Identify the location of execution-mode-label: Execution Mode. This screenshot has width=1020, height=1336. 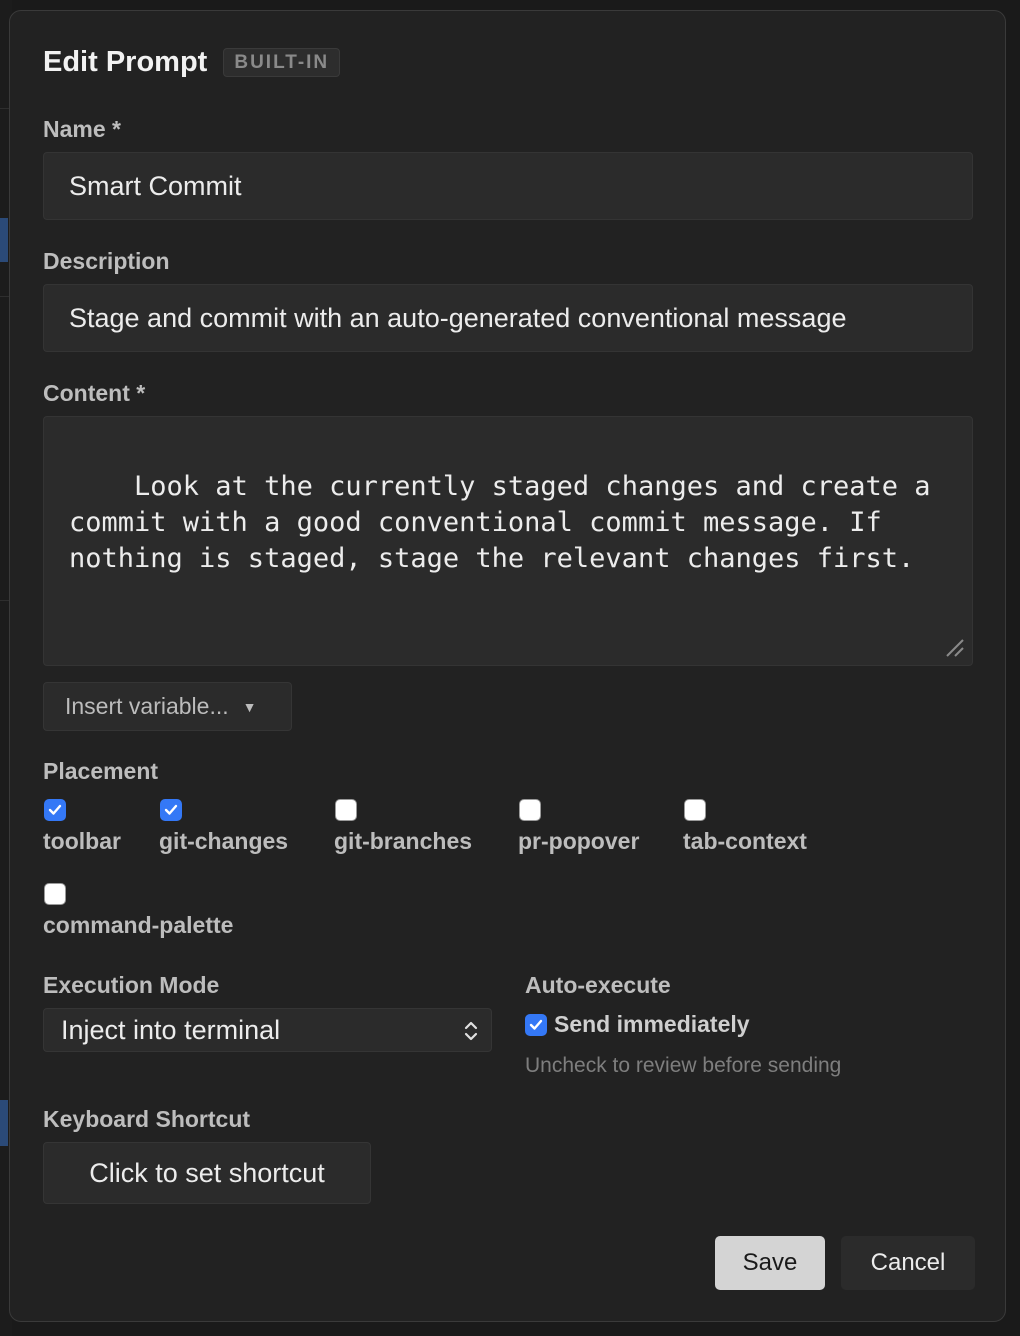
(131, 985).